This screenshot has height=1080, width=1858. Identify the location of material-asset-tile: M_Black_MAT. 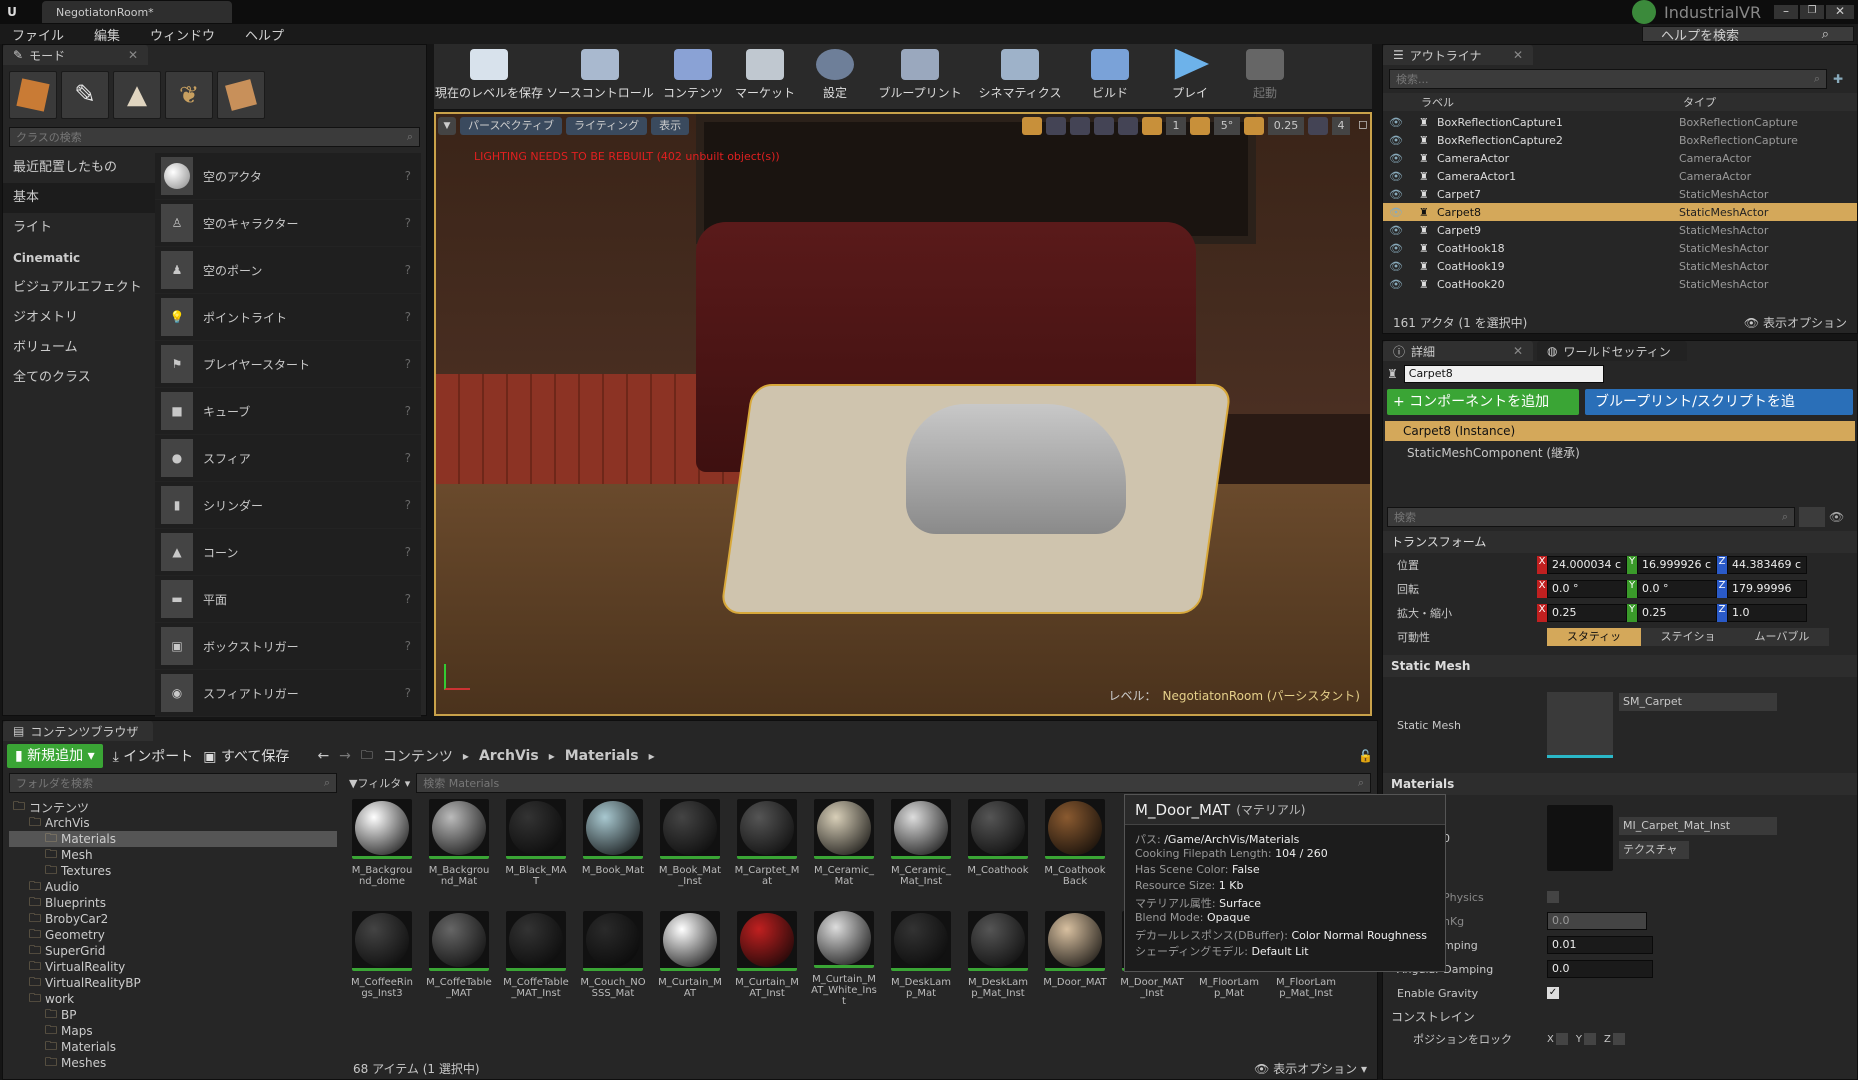
(536, 845).